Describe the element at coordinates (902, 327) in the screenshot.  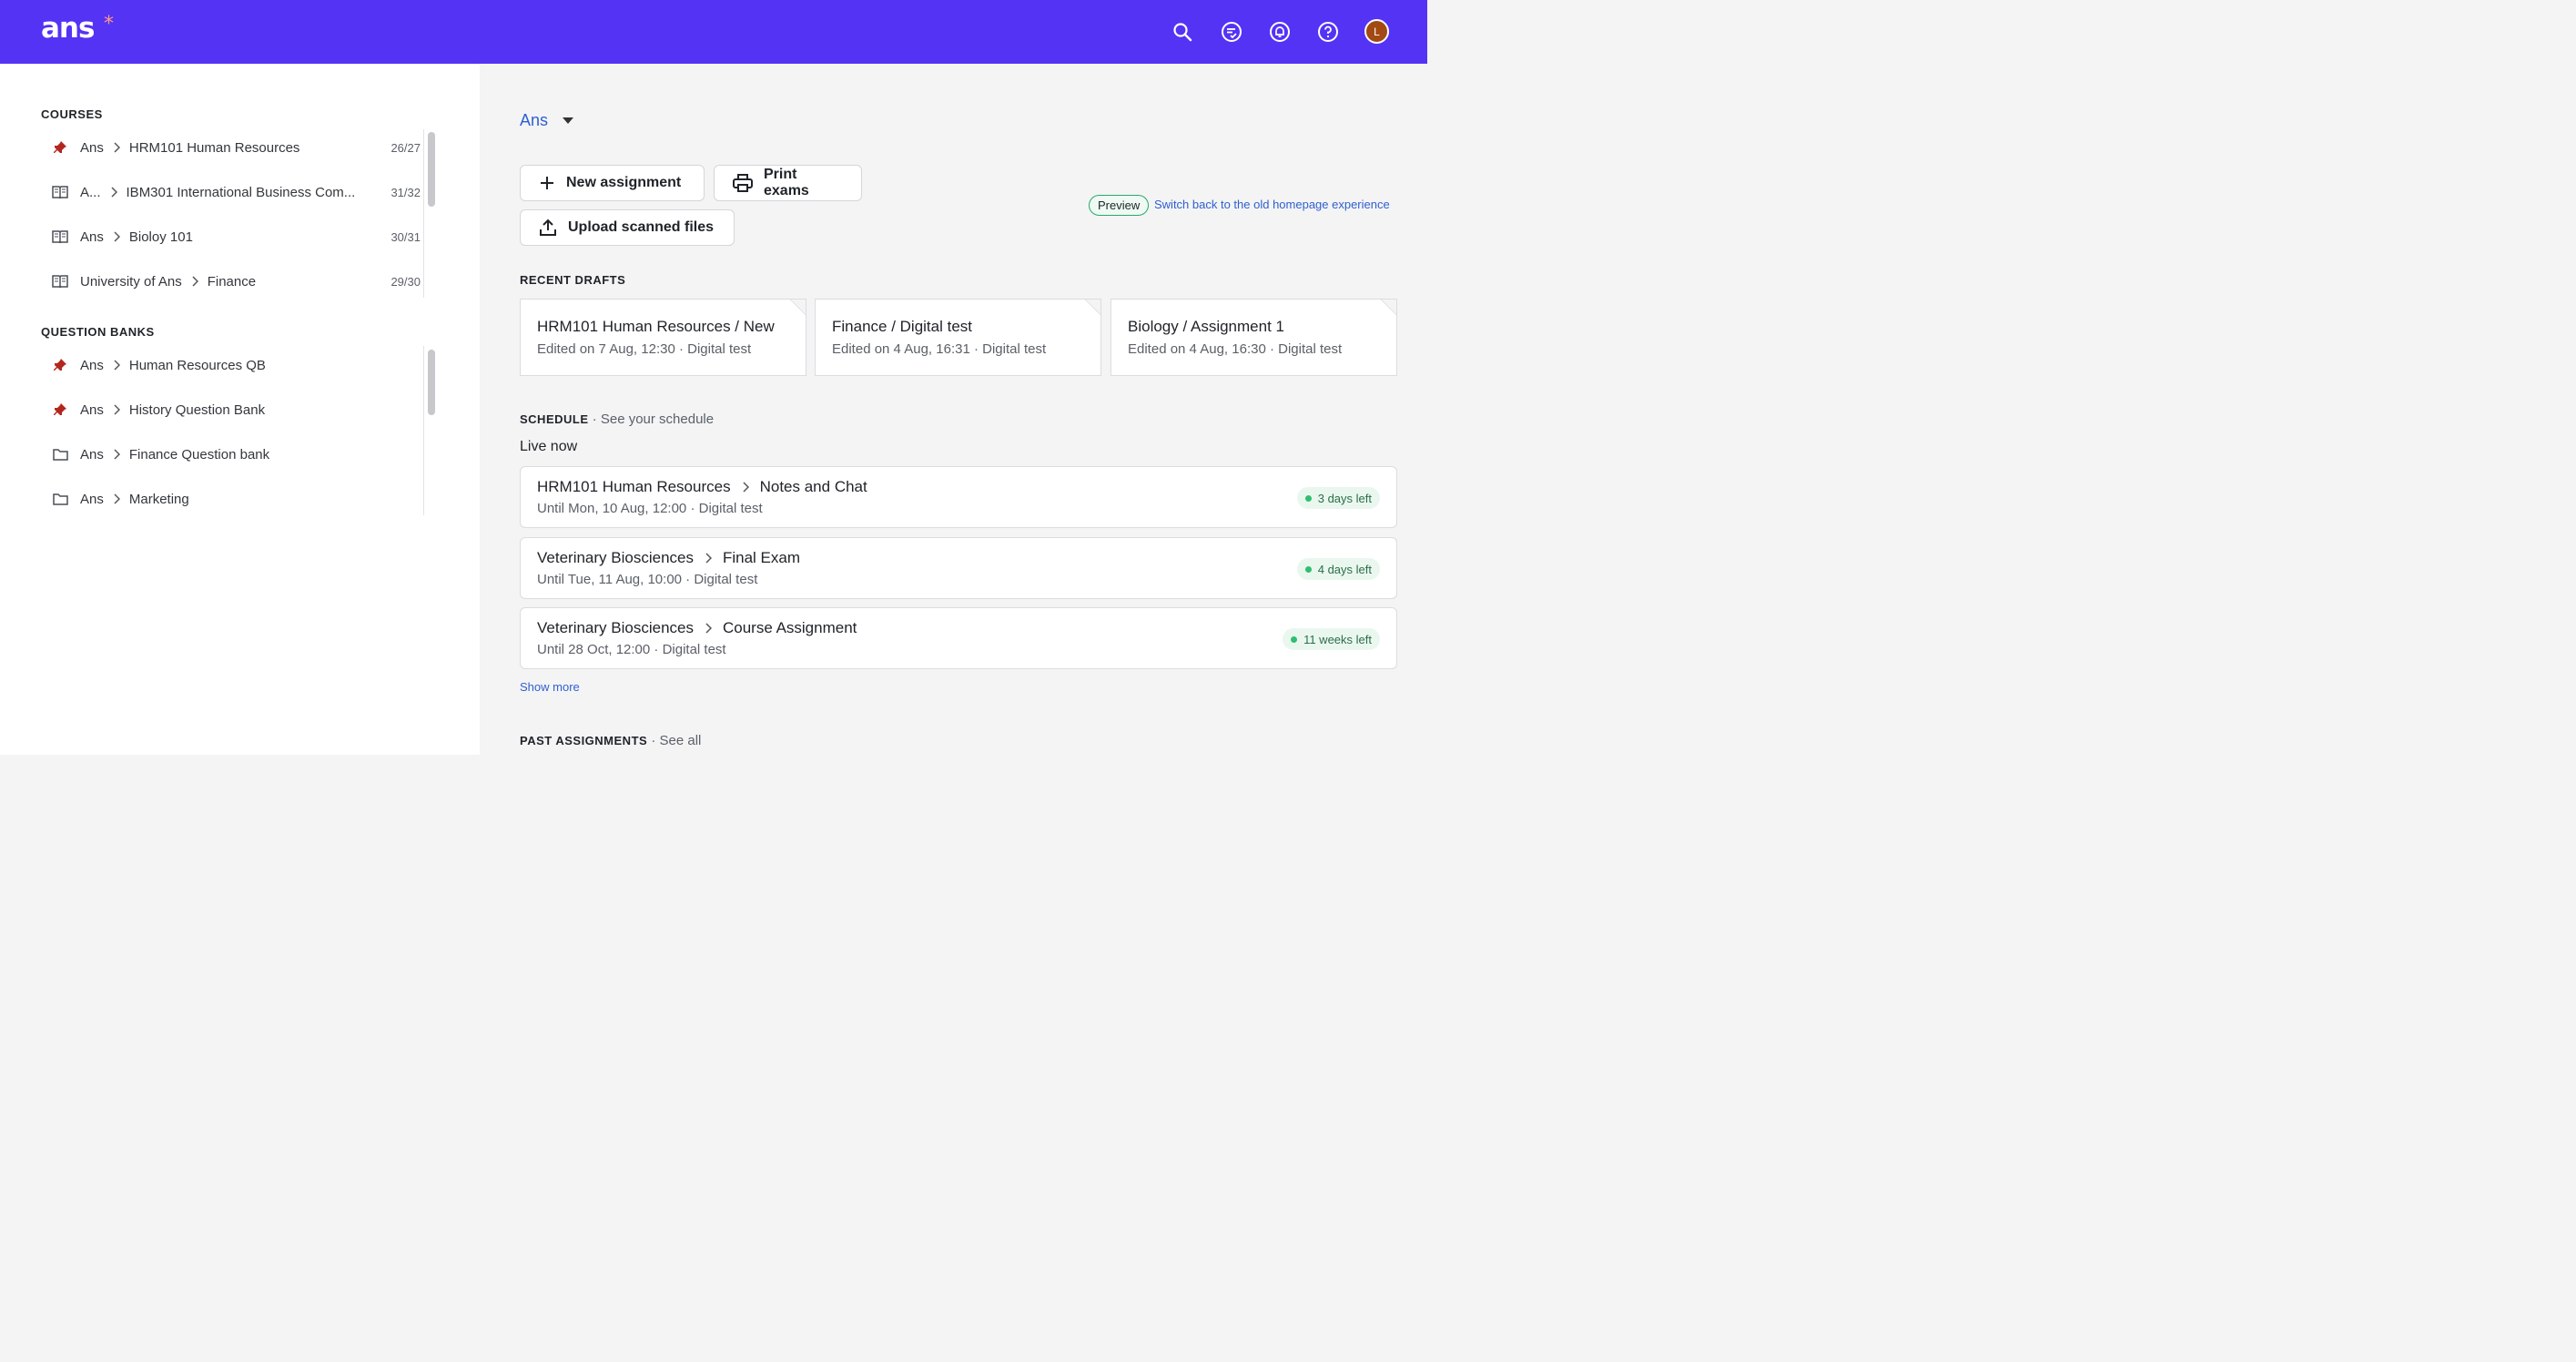
I see `draft-title: Finance / Digital test` at that location.